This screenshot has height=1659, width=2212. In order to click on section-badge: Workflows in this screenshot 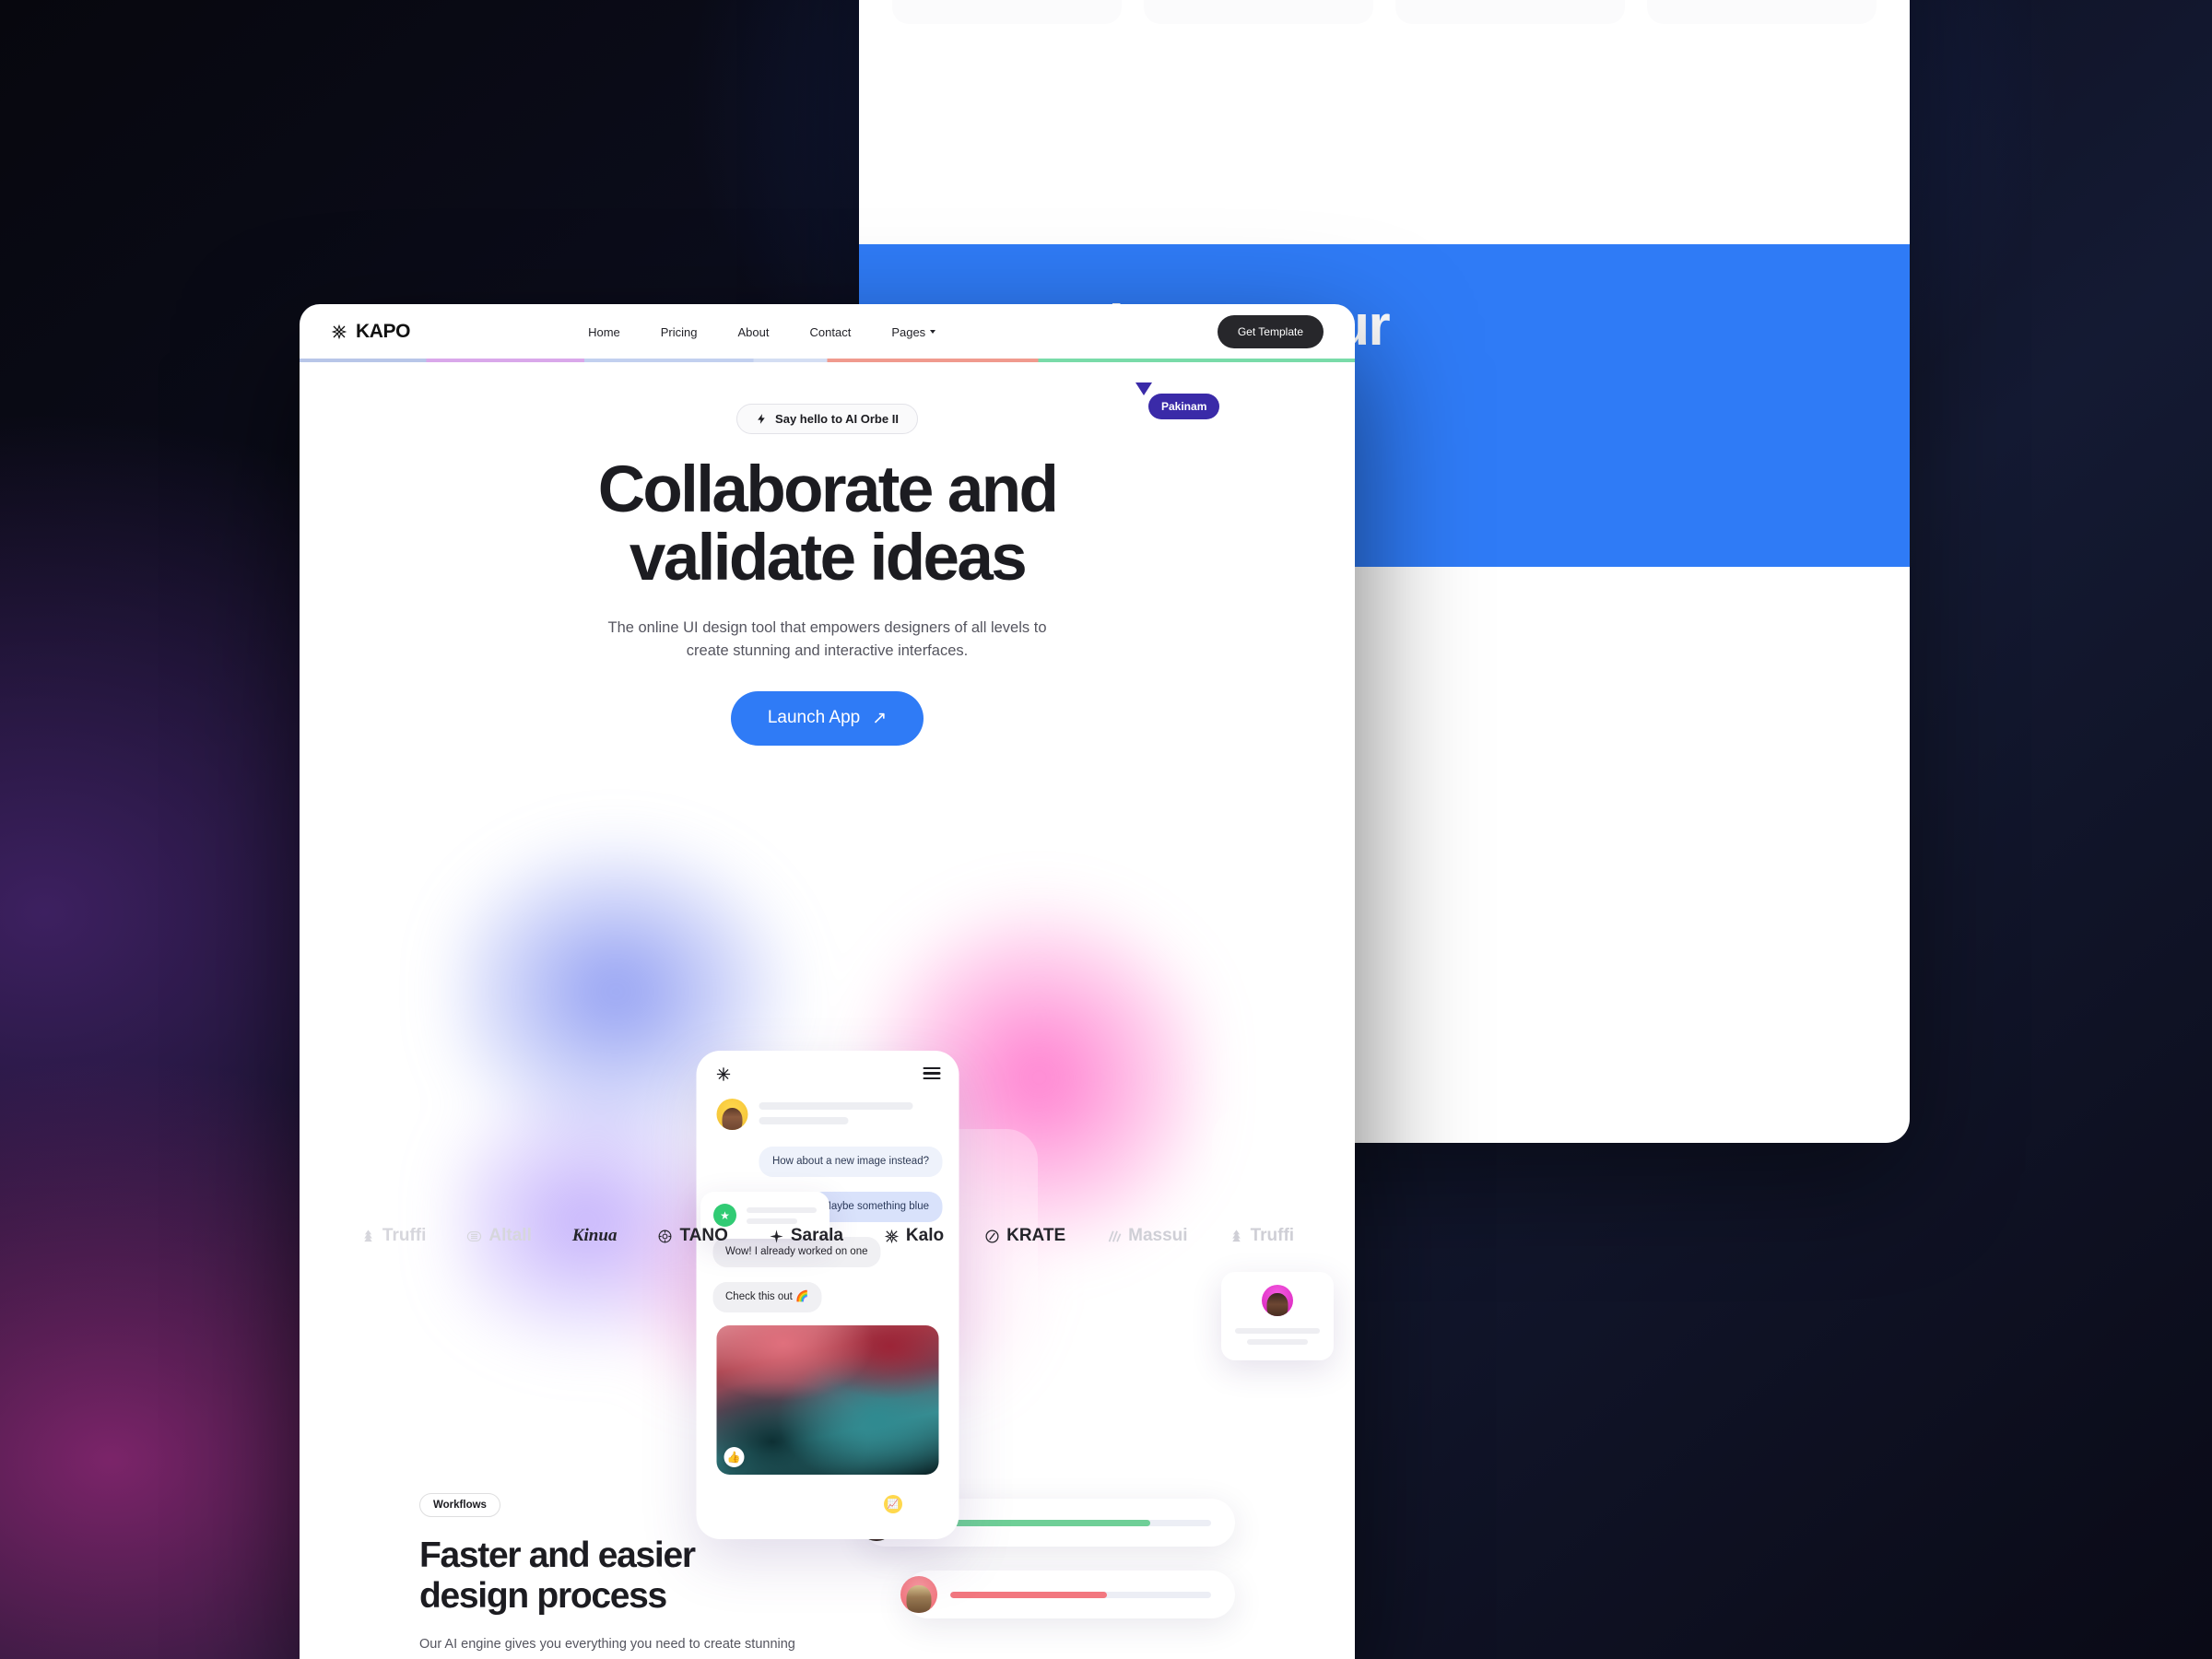, I will do `click(459, 1505)`.